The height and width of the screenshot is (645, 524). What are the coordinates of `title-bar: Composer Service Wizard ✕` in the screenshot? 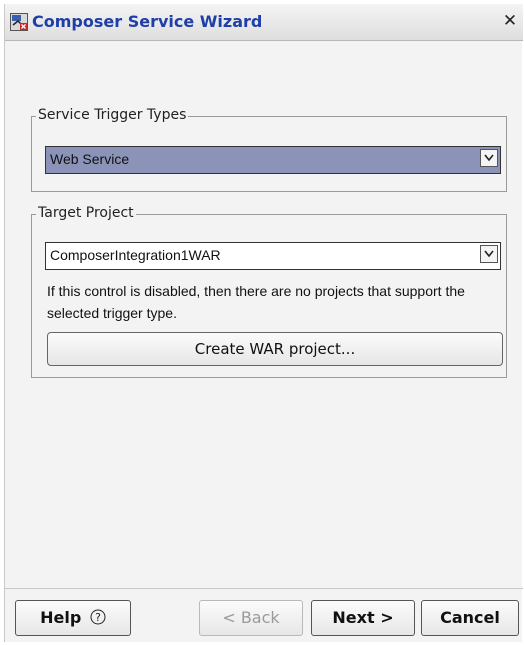 It's located at (264, 22).